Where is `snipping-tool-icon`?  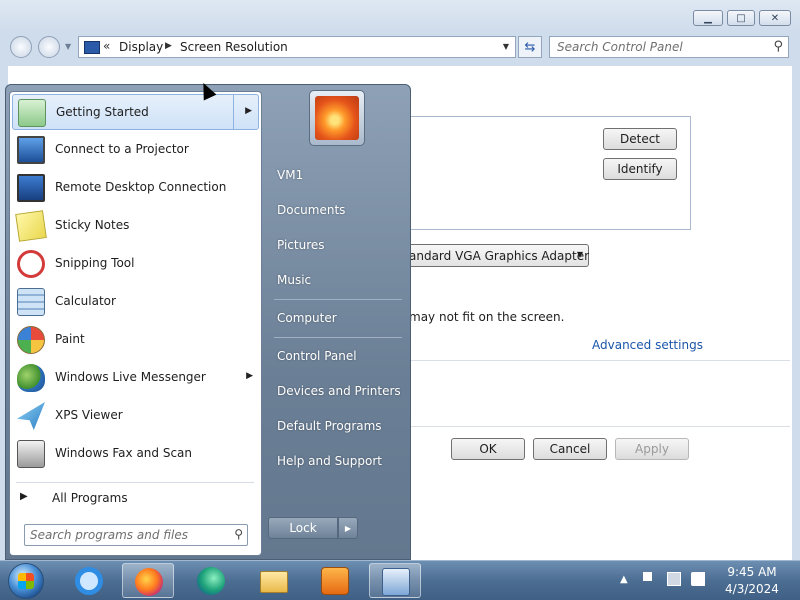
snipping-tool-icon is located at coordinates (31, 264).